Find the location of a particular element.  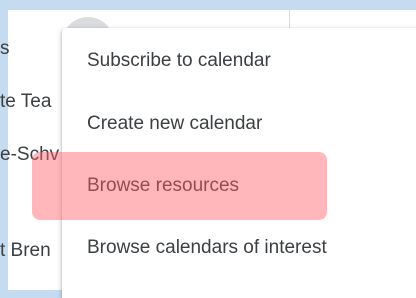

menu-item-browse-calendars-of-interest: Browse calendars of interest is located at coordinates (207, 248).